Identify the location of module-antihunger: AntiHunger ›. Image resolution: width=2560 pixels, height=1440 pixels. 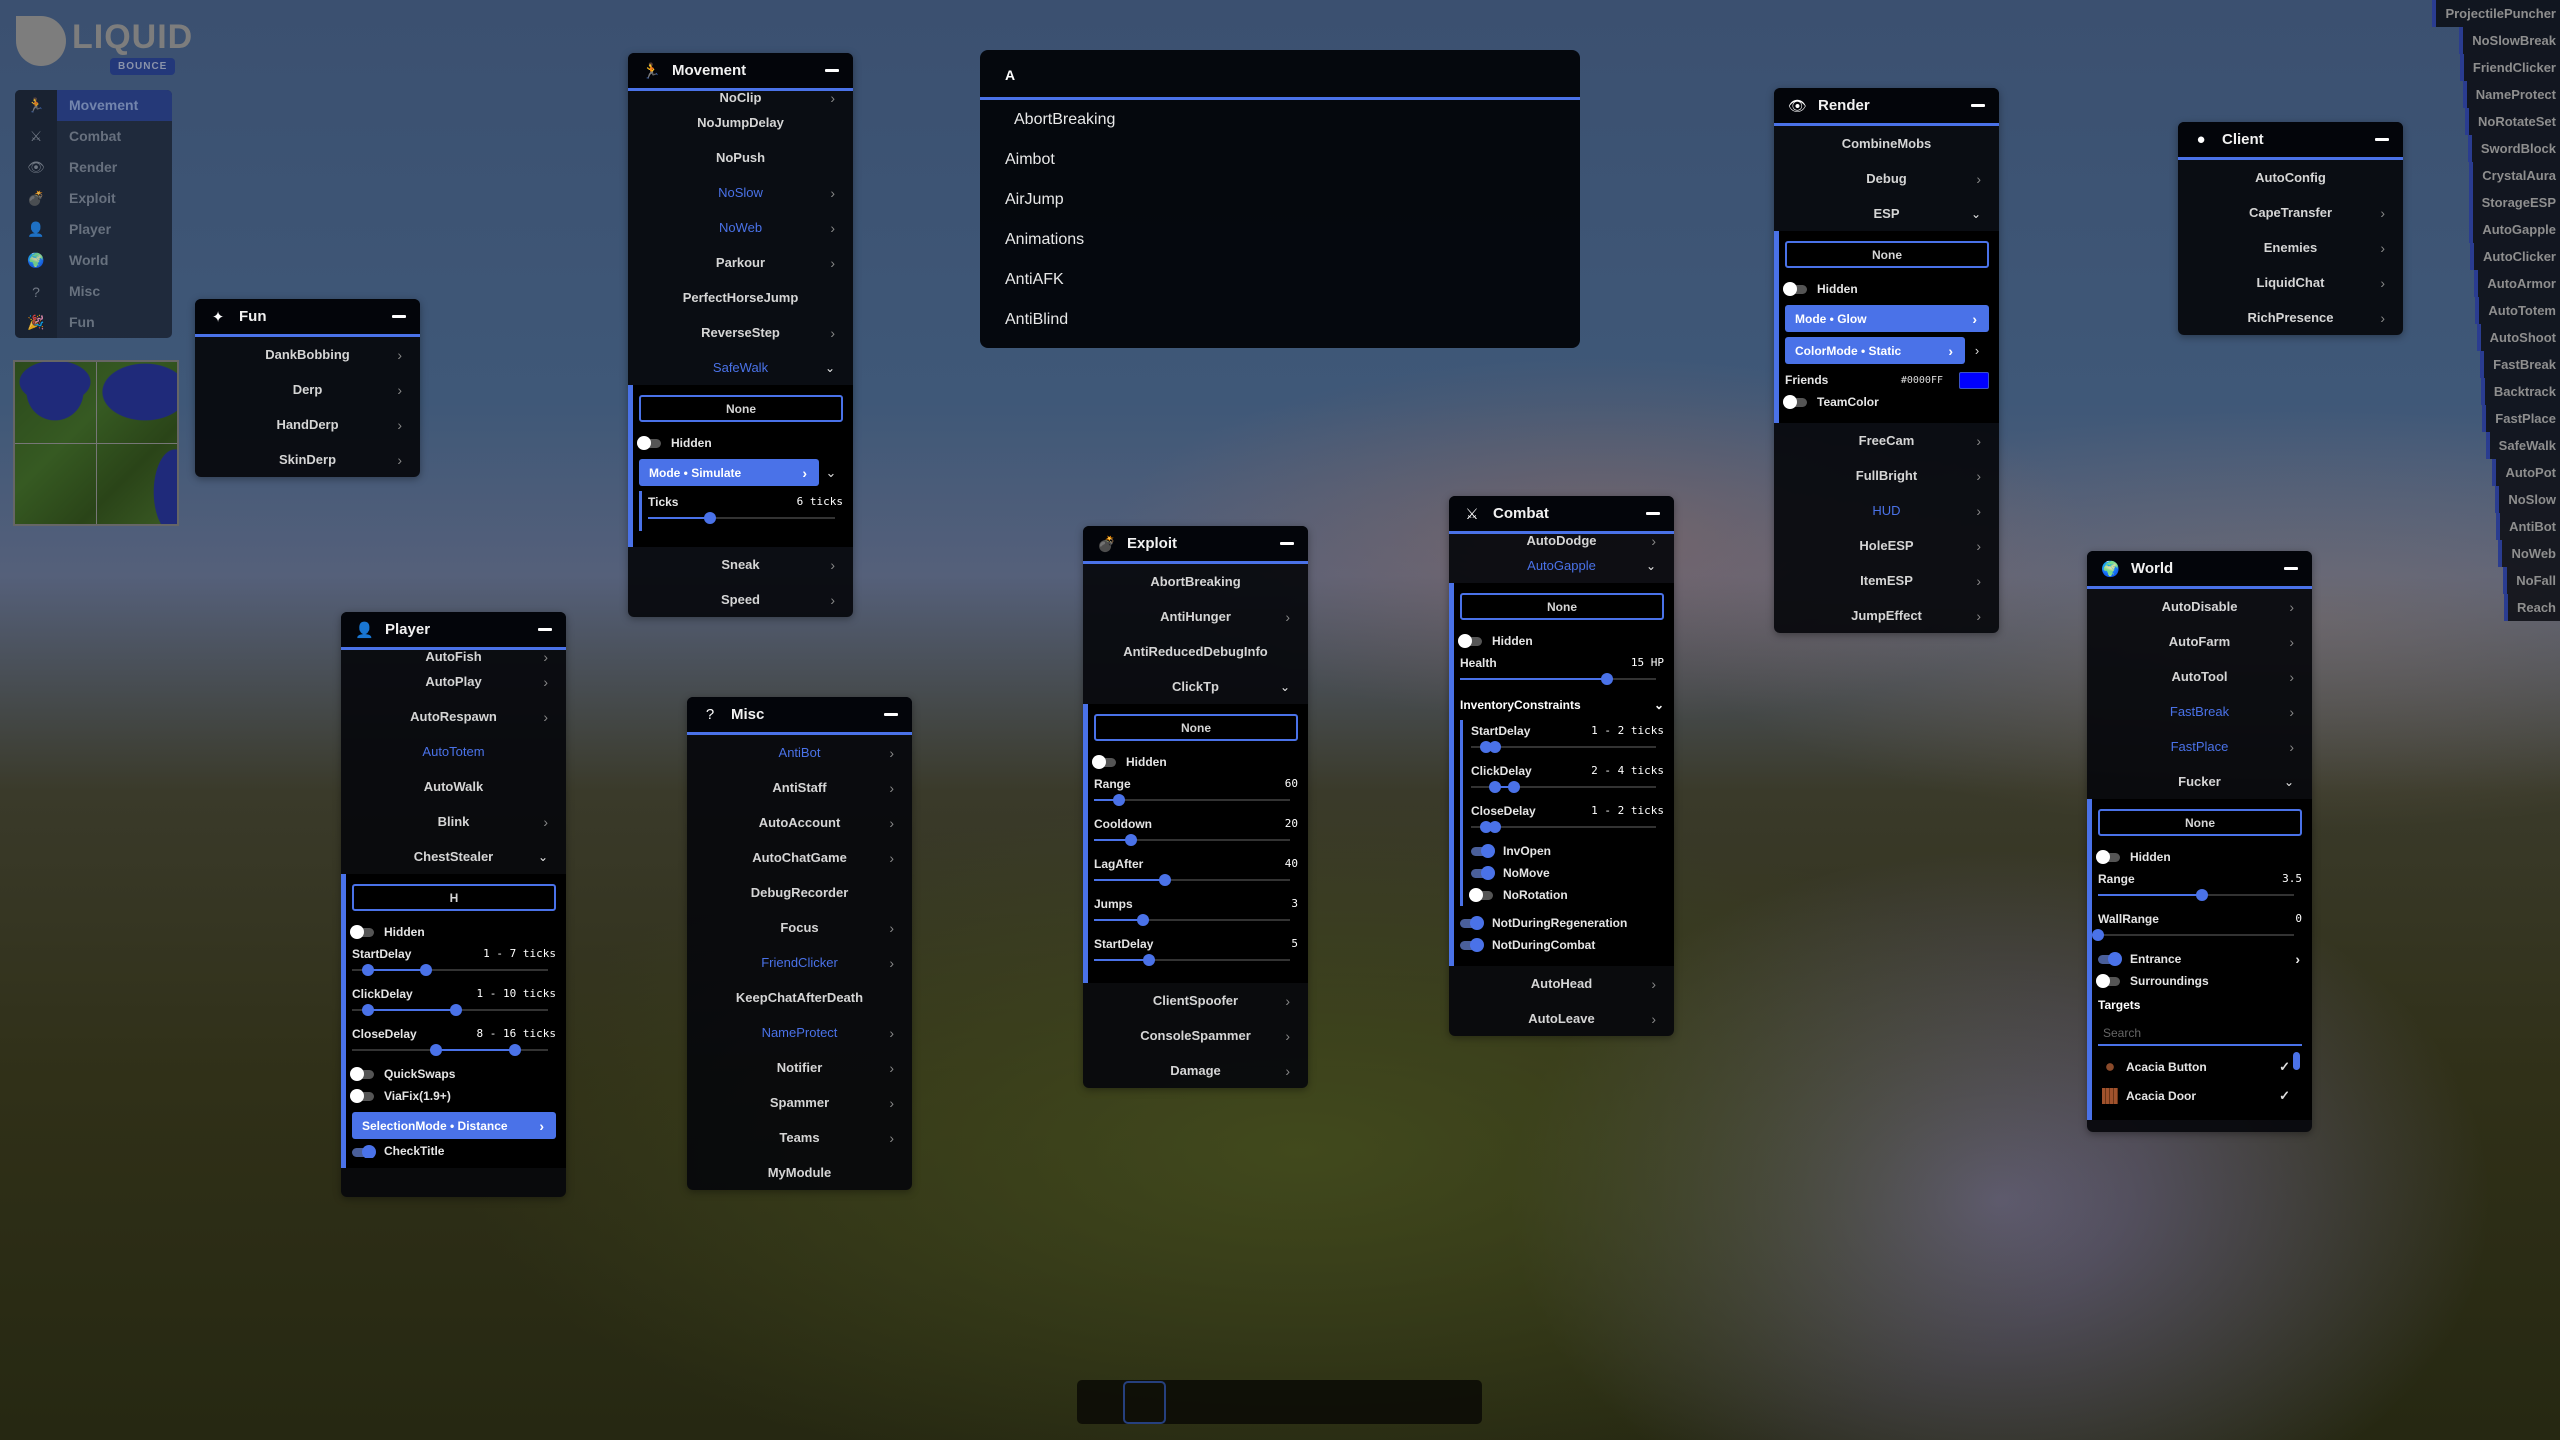
(1195, 616).